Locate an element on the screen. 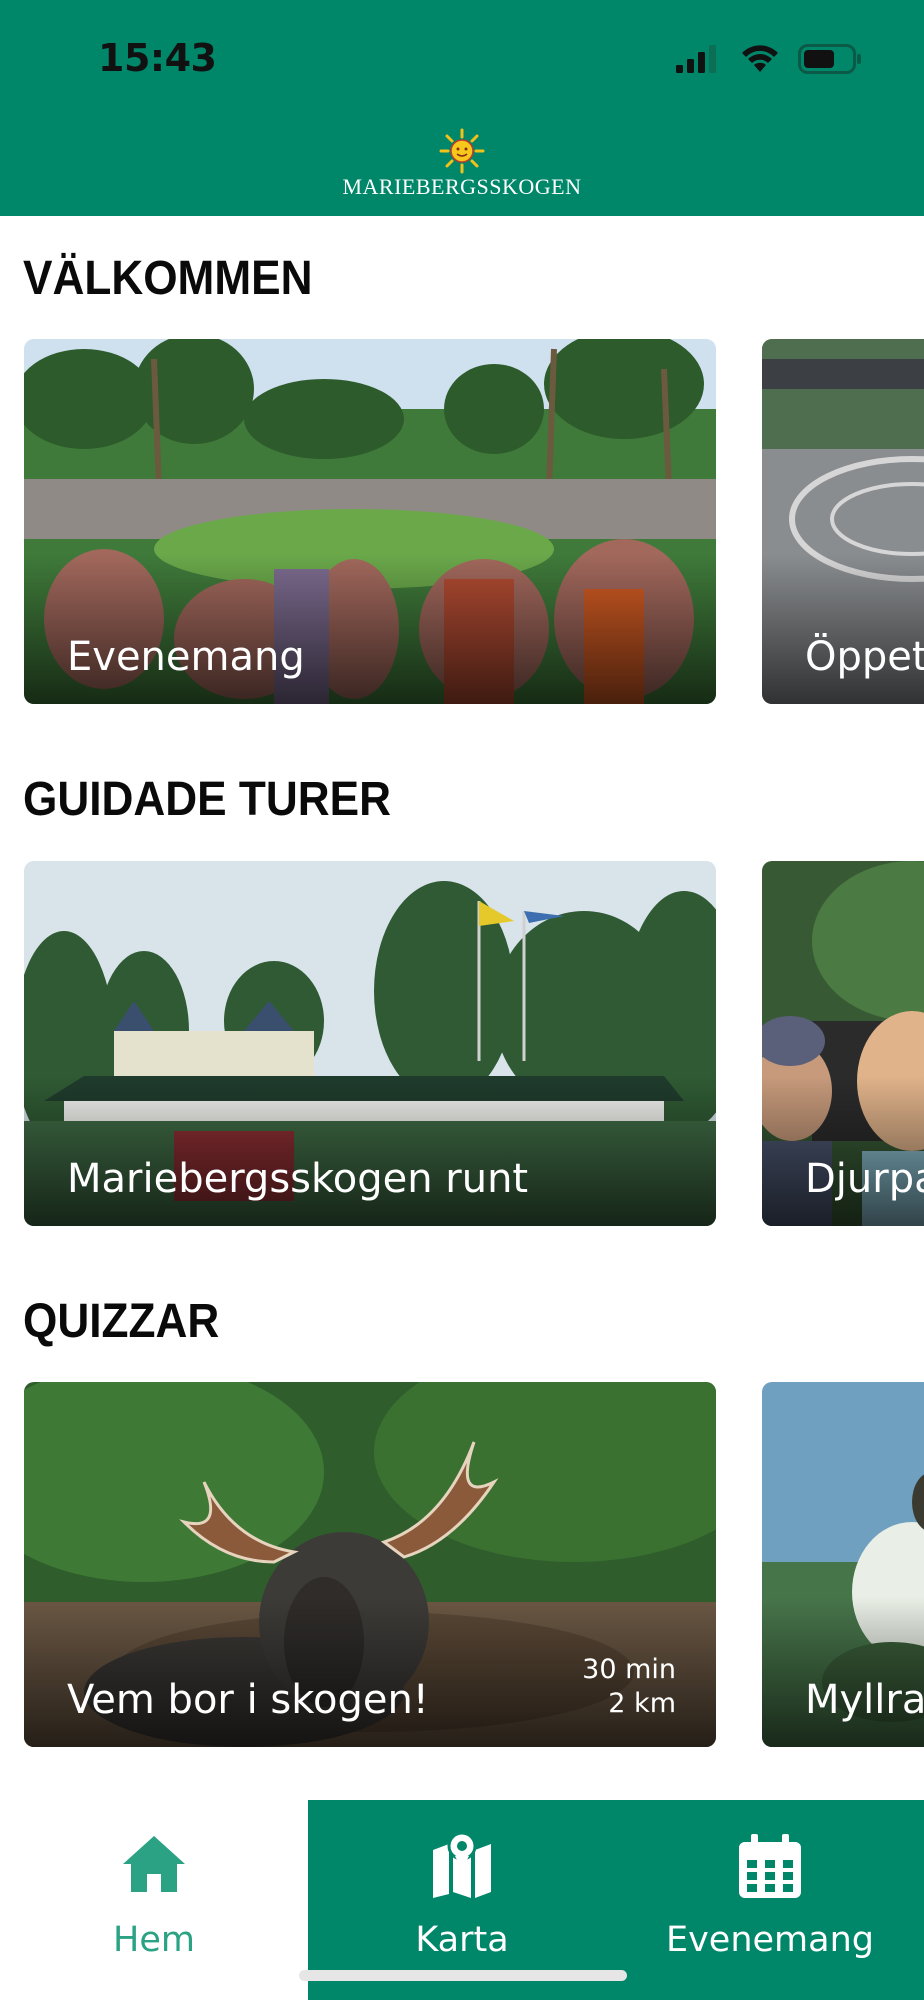 This screenshot has height=2000, width=924. brand-logo: MARIEBERGSSKOGEN is located at coordinates (462, 164).